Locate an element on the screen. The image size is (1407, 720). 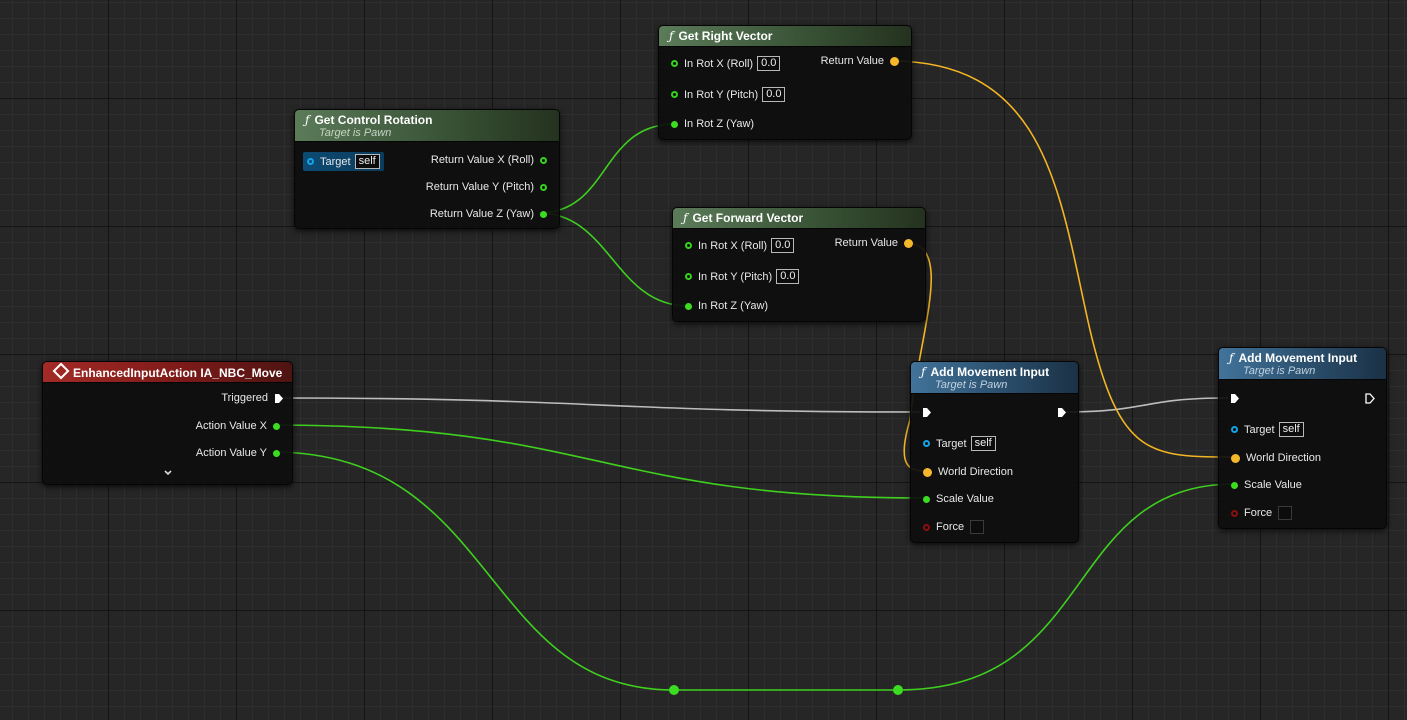
pin-row-return-value: Return Value is located at coordinates (860, 61).